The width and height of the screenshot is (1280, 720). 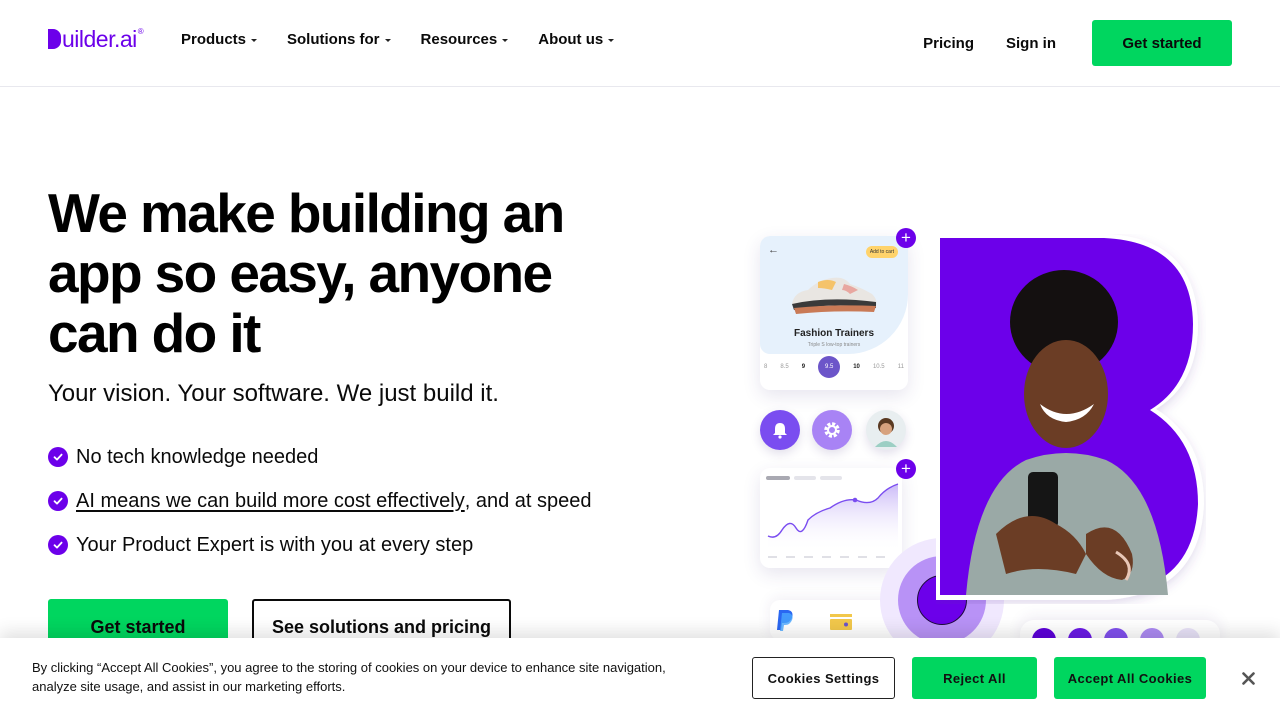 What do you see at coordinates (900, 367) in the screenshot?
I see `size-option: 11` at bounding box center [900, 367].